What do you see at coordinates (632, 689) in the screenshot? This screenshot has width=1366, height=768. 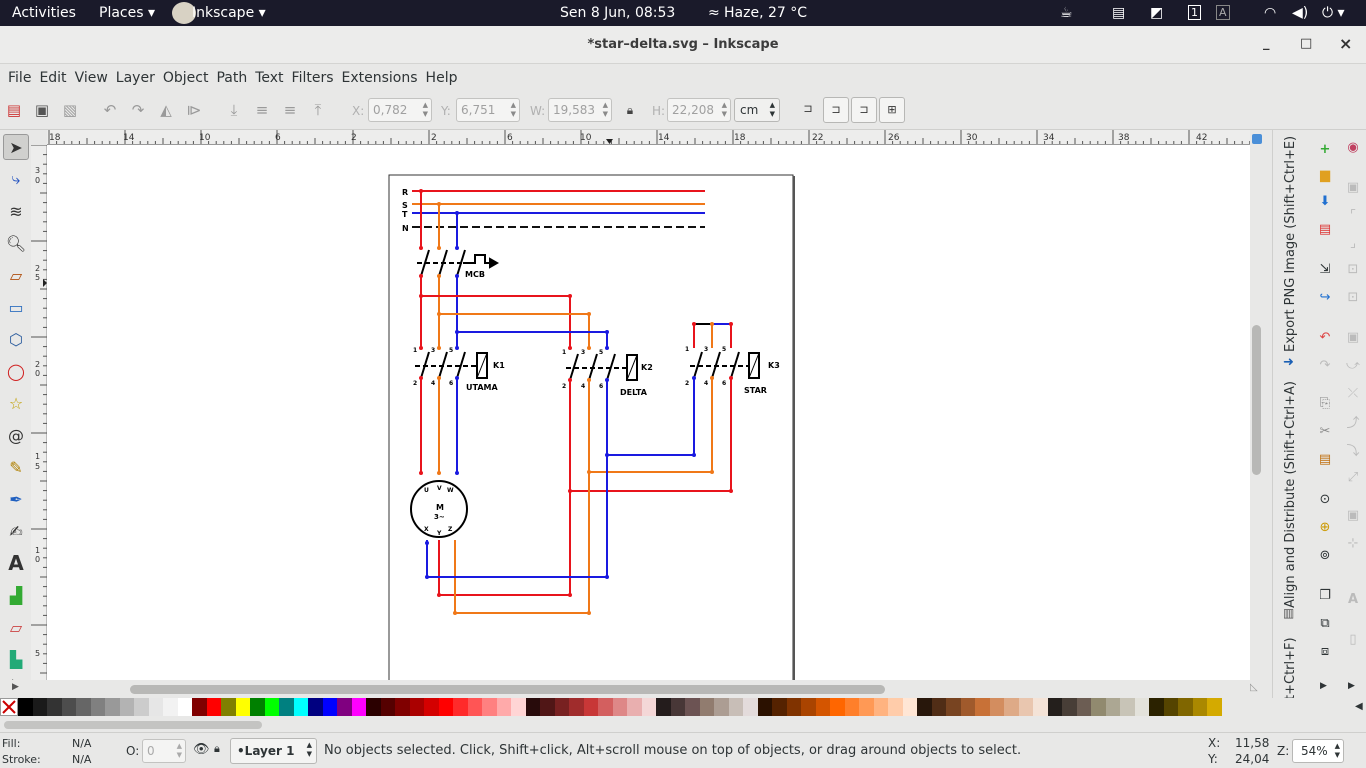 I see `horizontal-scrollbar: ▶ ◺` at bounding box center [632, 689].